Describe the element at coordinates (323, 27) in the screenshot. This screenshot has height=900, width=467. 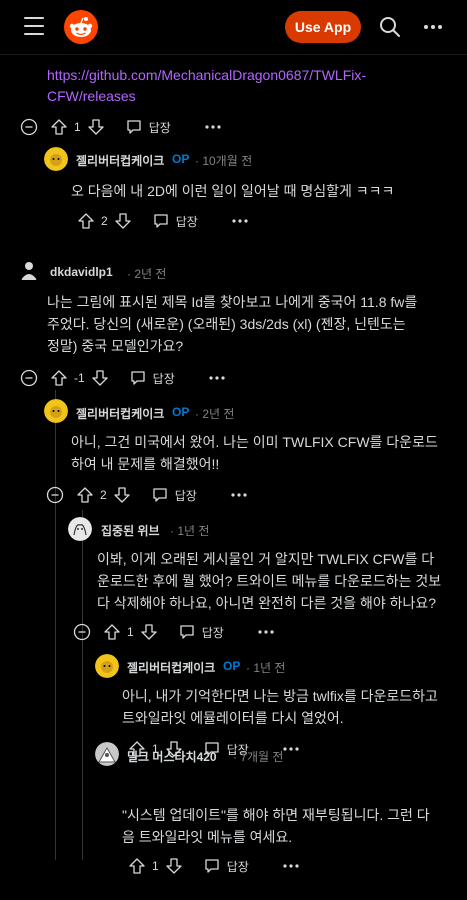
I see `use-app-button: Use App` at that location.